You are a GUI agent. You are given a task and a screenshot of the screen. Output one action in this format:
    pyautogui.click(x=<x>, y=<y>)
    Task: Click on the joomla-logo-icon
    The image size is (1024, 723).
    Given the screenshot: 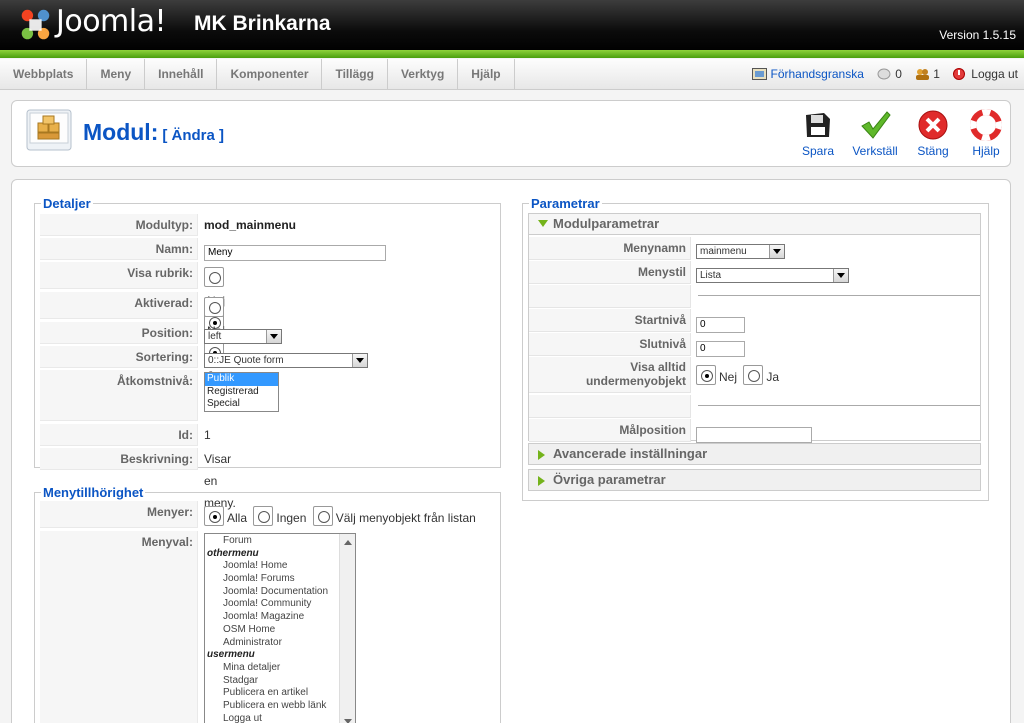 What is the action you would take?
    pyautogui.click(x=35, y=24)
    